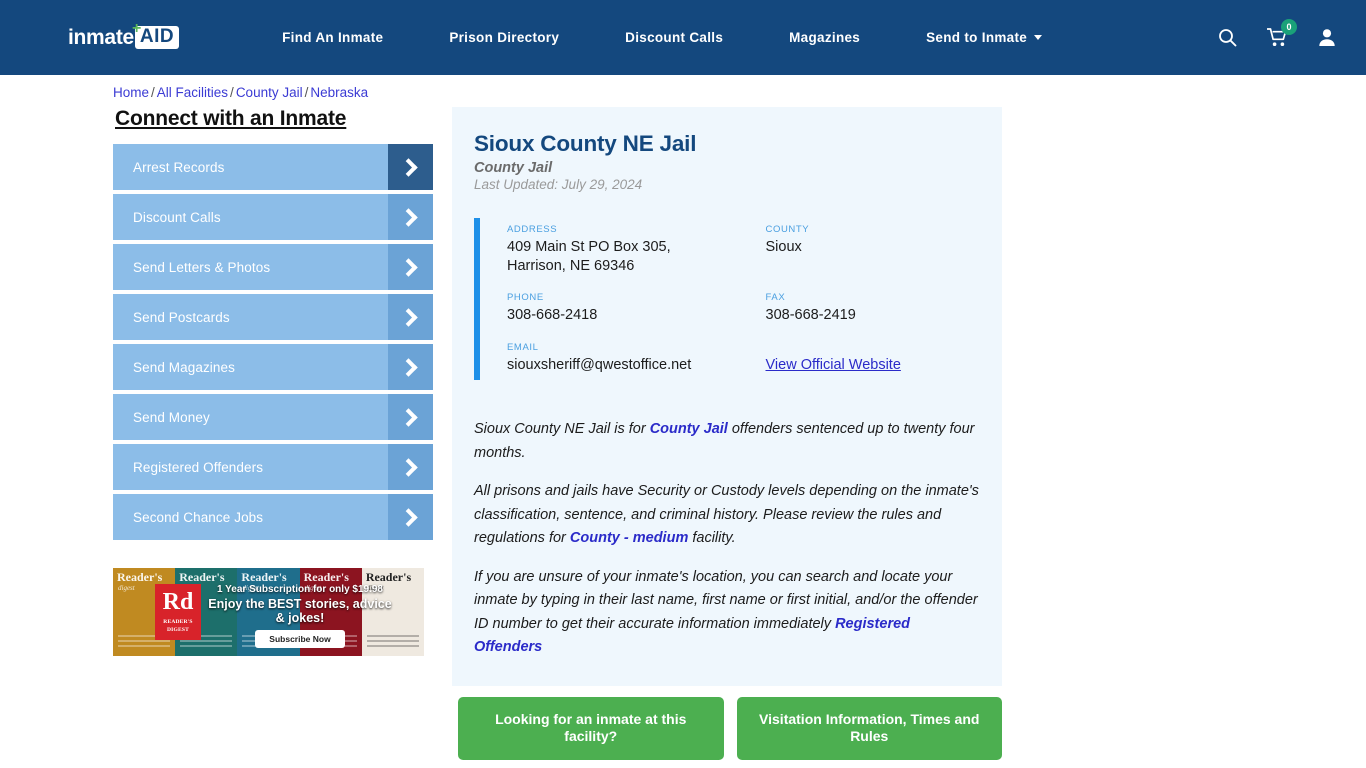 The image size is (1366, 768). Describe the element at coordinates (523, 347) in the screenshot. I see `email-label: EMAIL` at that location.